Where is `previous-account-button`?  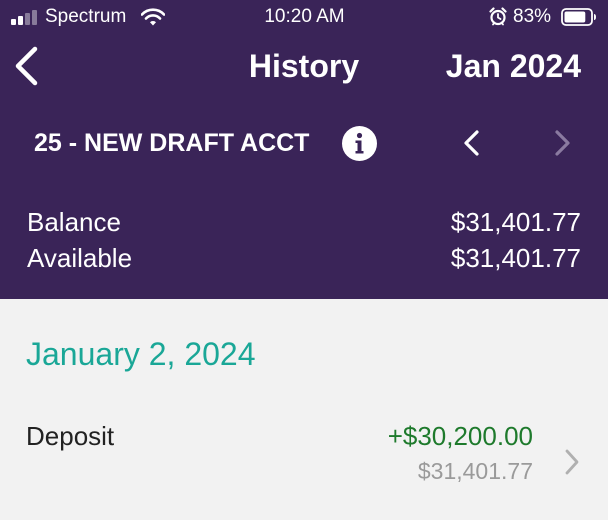 previous-account-button is located at coordinates (471, 143).